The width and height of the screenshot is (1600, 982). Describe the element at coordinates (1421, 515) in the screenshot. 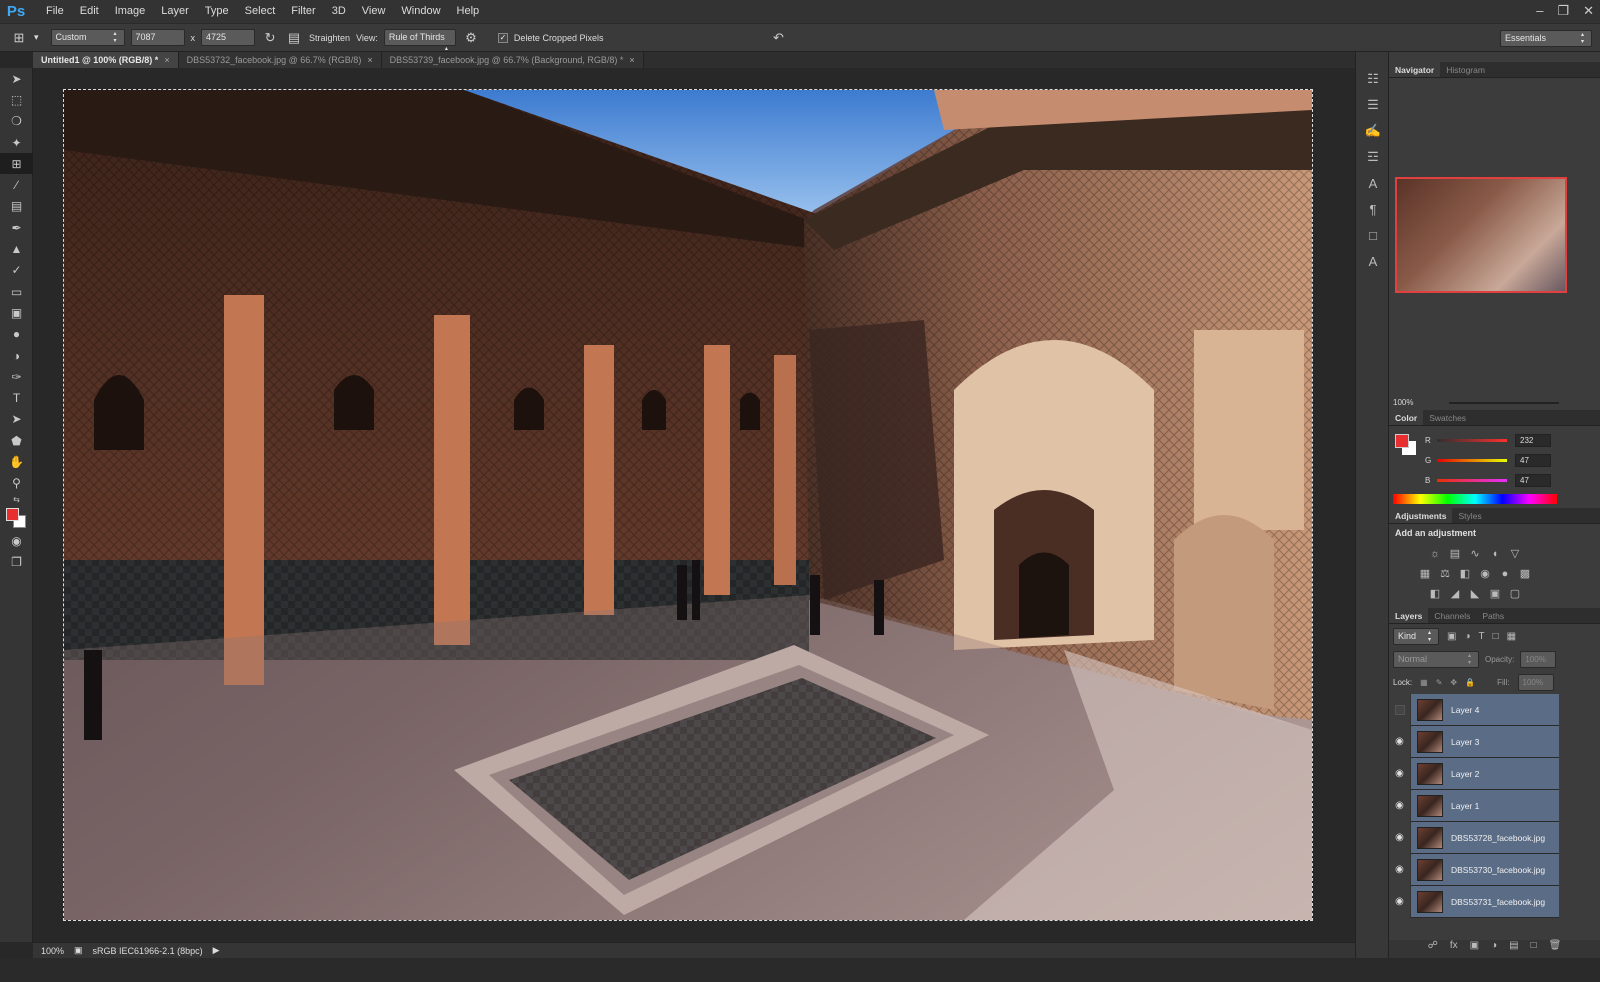

I see `tab-adjustments: Adjustments` at that location.